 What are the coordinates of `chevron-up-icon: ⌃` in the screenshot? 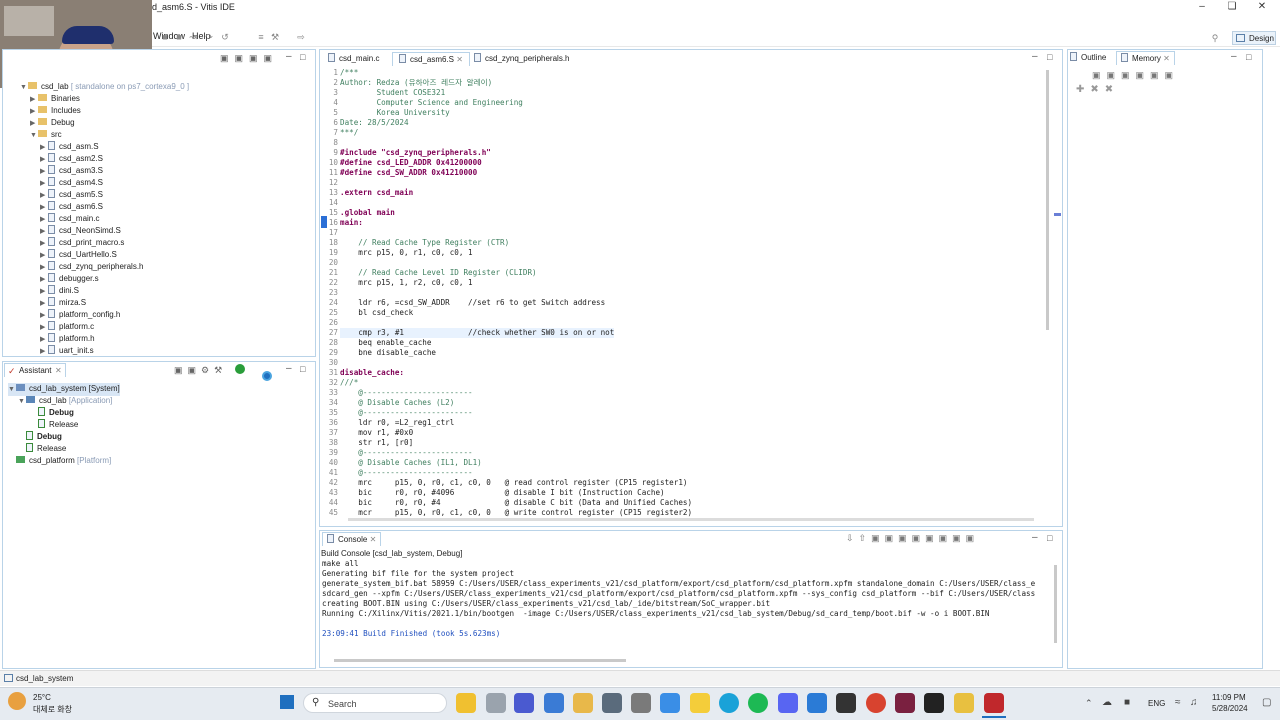 It's located at (1089, 703).